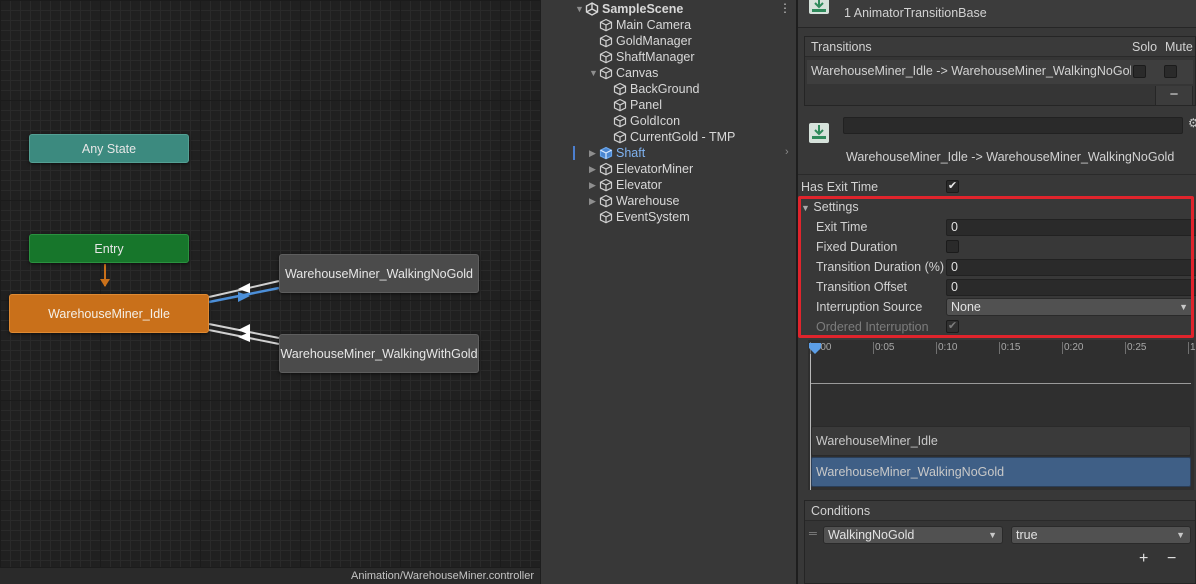 Image resolution: width=1196 pixels, height=584 pixels. I want to click on remove-condition-button: −, so click(1171, 559).